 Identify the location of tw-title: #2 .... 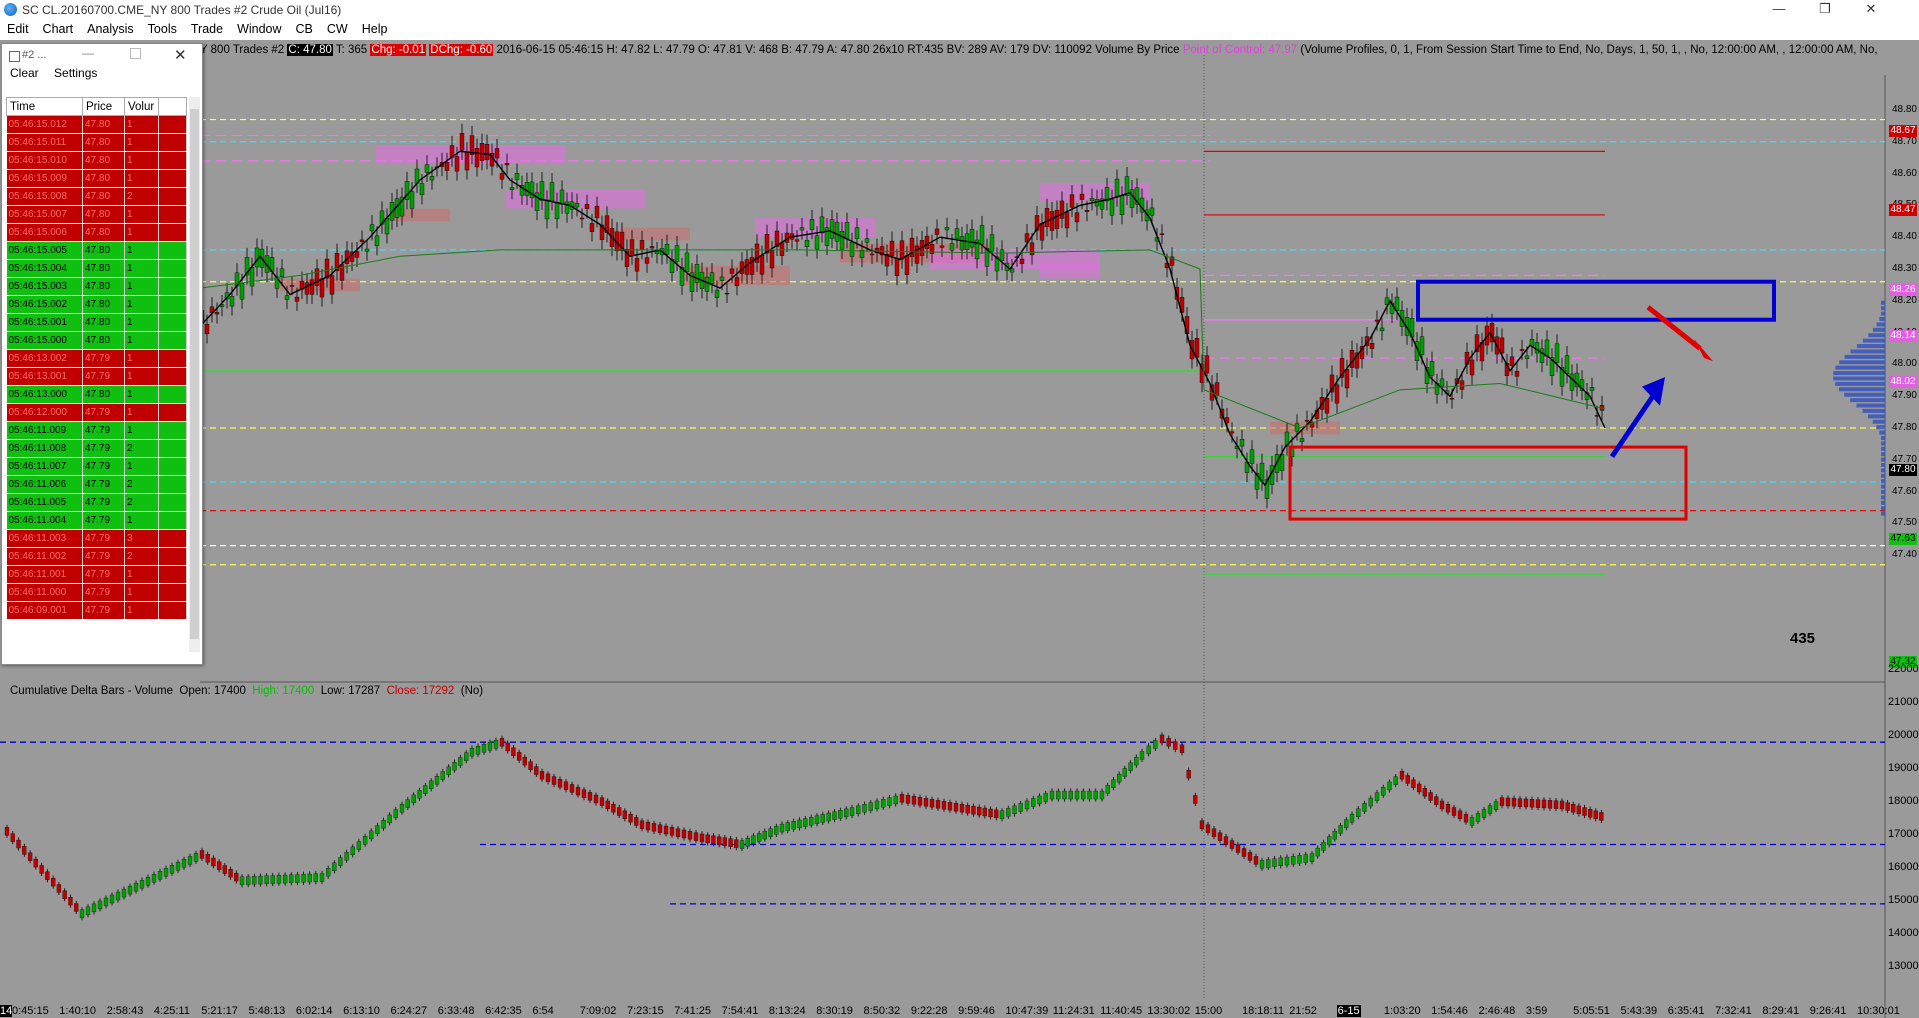
(34, 55).